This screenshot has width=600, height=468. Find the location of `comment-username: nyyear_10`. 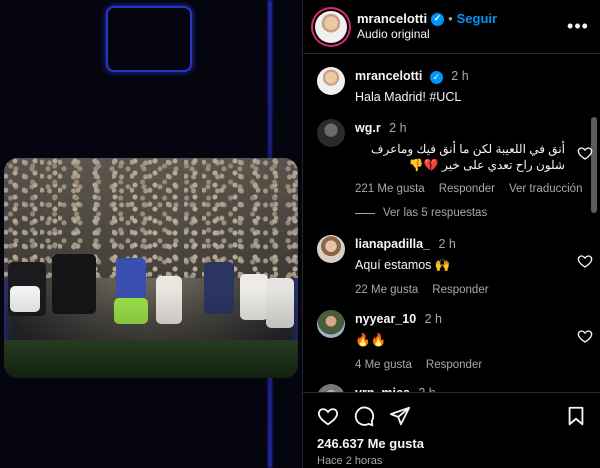

comment-username: nyyear_10 is located at coordinates (385, 319).